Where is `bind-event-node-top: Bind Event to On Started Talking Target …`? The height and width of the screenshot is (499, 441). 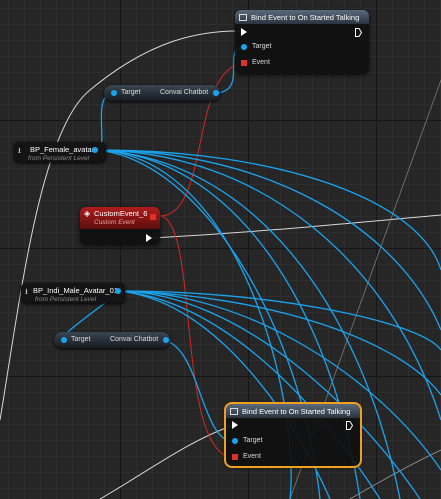 bind-event-node-top: Bind Event to On Started Talking Target … is located at coordinates (302, 42).